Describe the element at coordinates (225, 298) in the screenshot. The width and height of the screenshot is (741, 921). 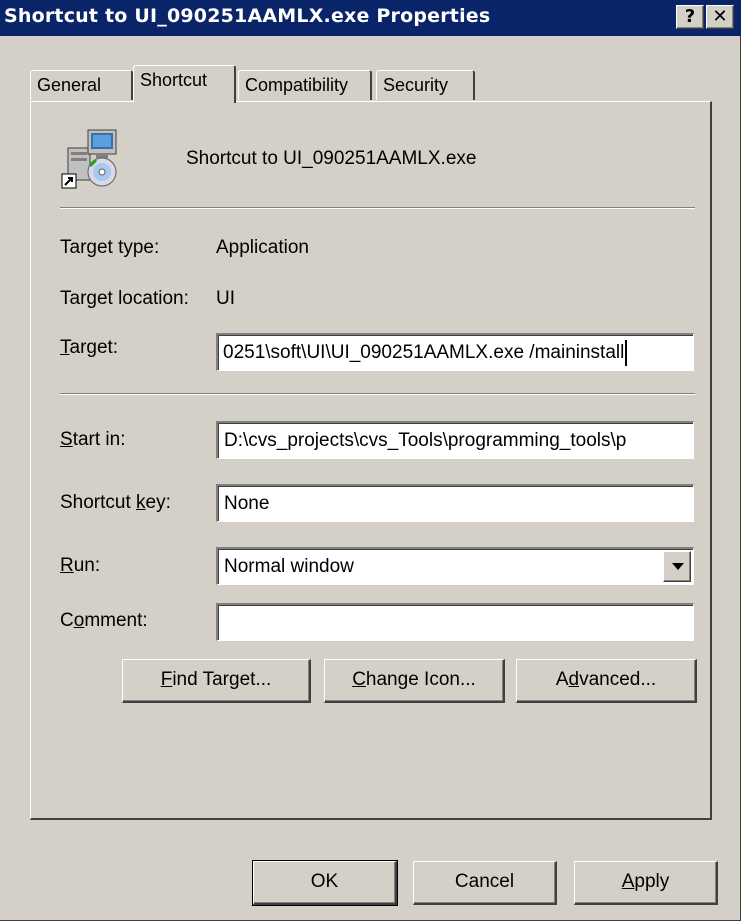
I see `target-location-value: UI` at that location.